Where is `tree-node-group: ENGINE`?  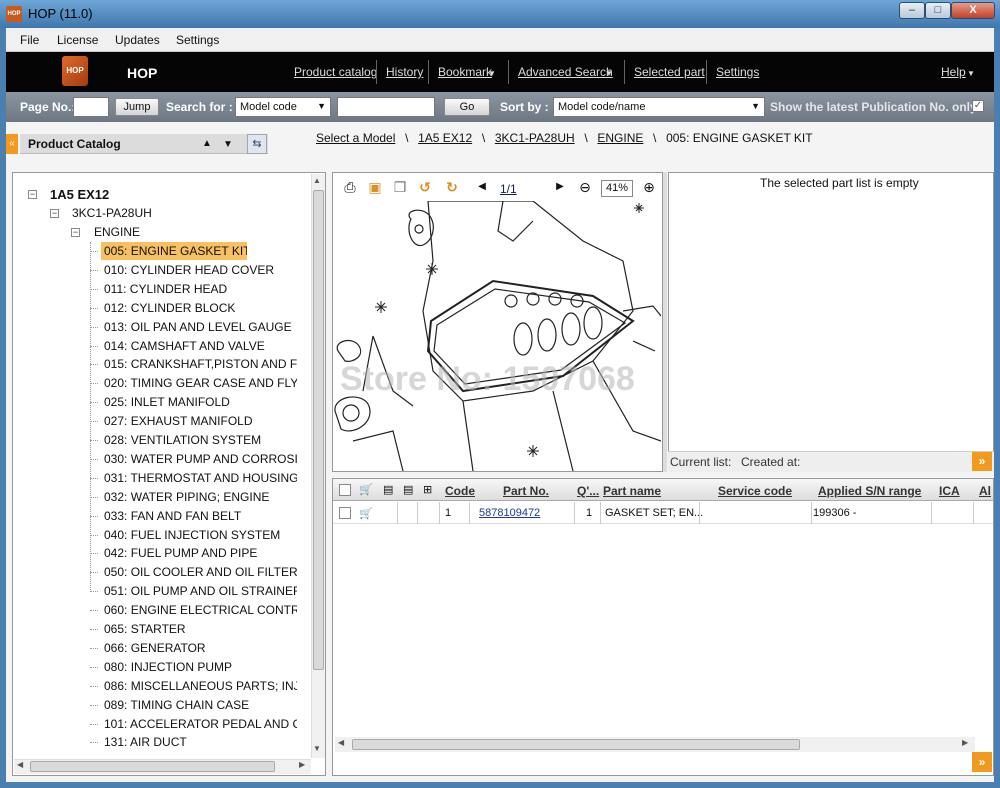 tree-node-group: ENGINE is located at coordinates (117, 232).